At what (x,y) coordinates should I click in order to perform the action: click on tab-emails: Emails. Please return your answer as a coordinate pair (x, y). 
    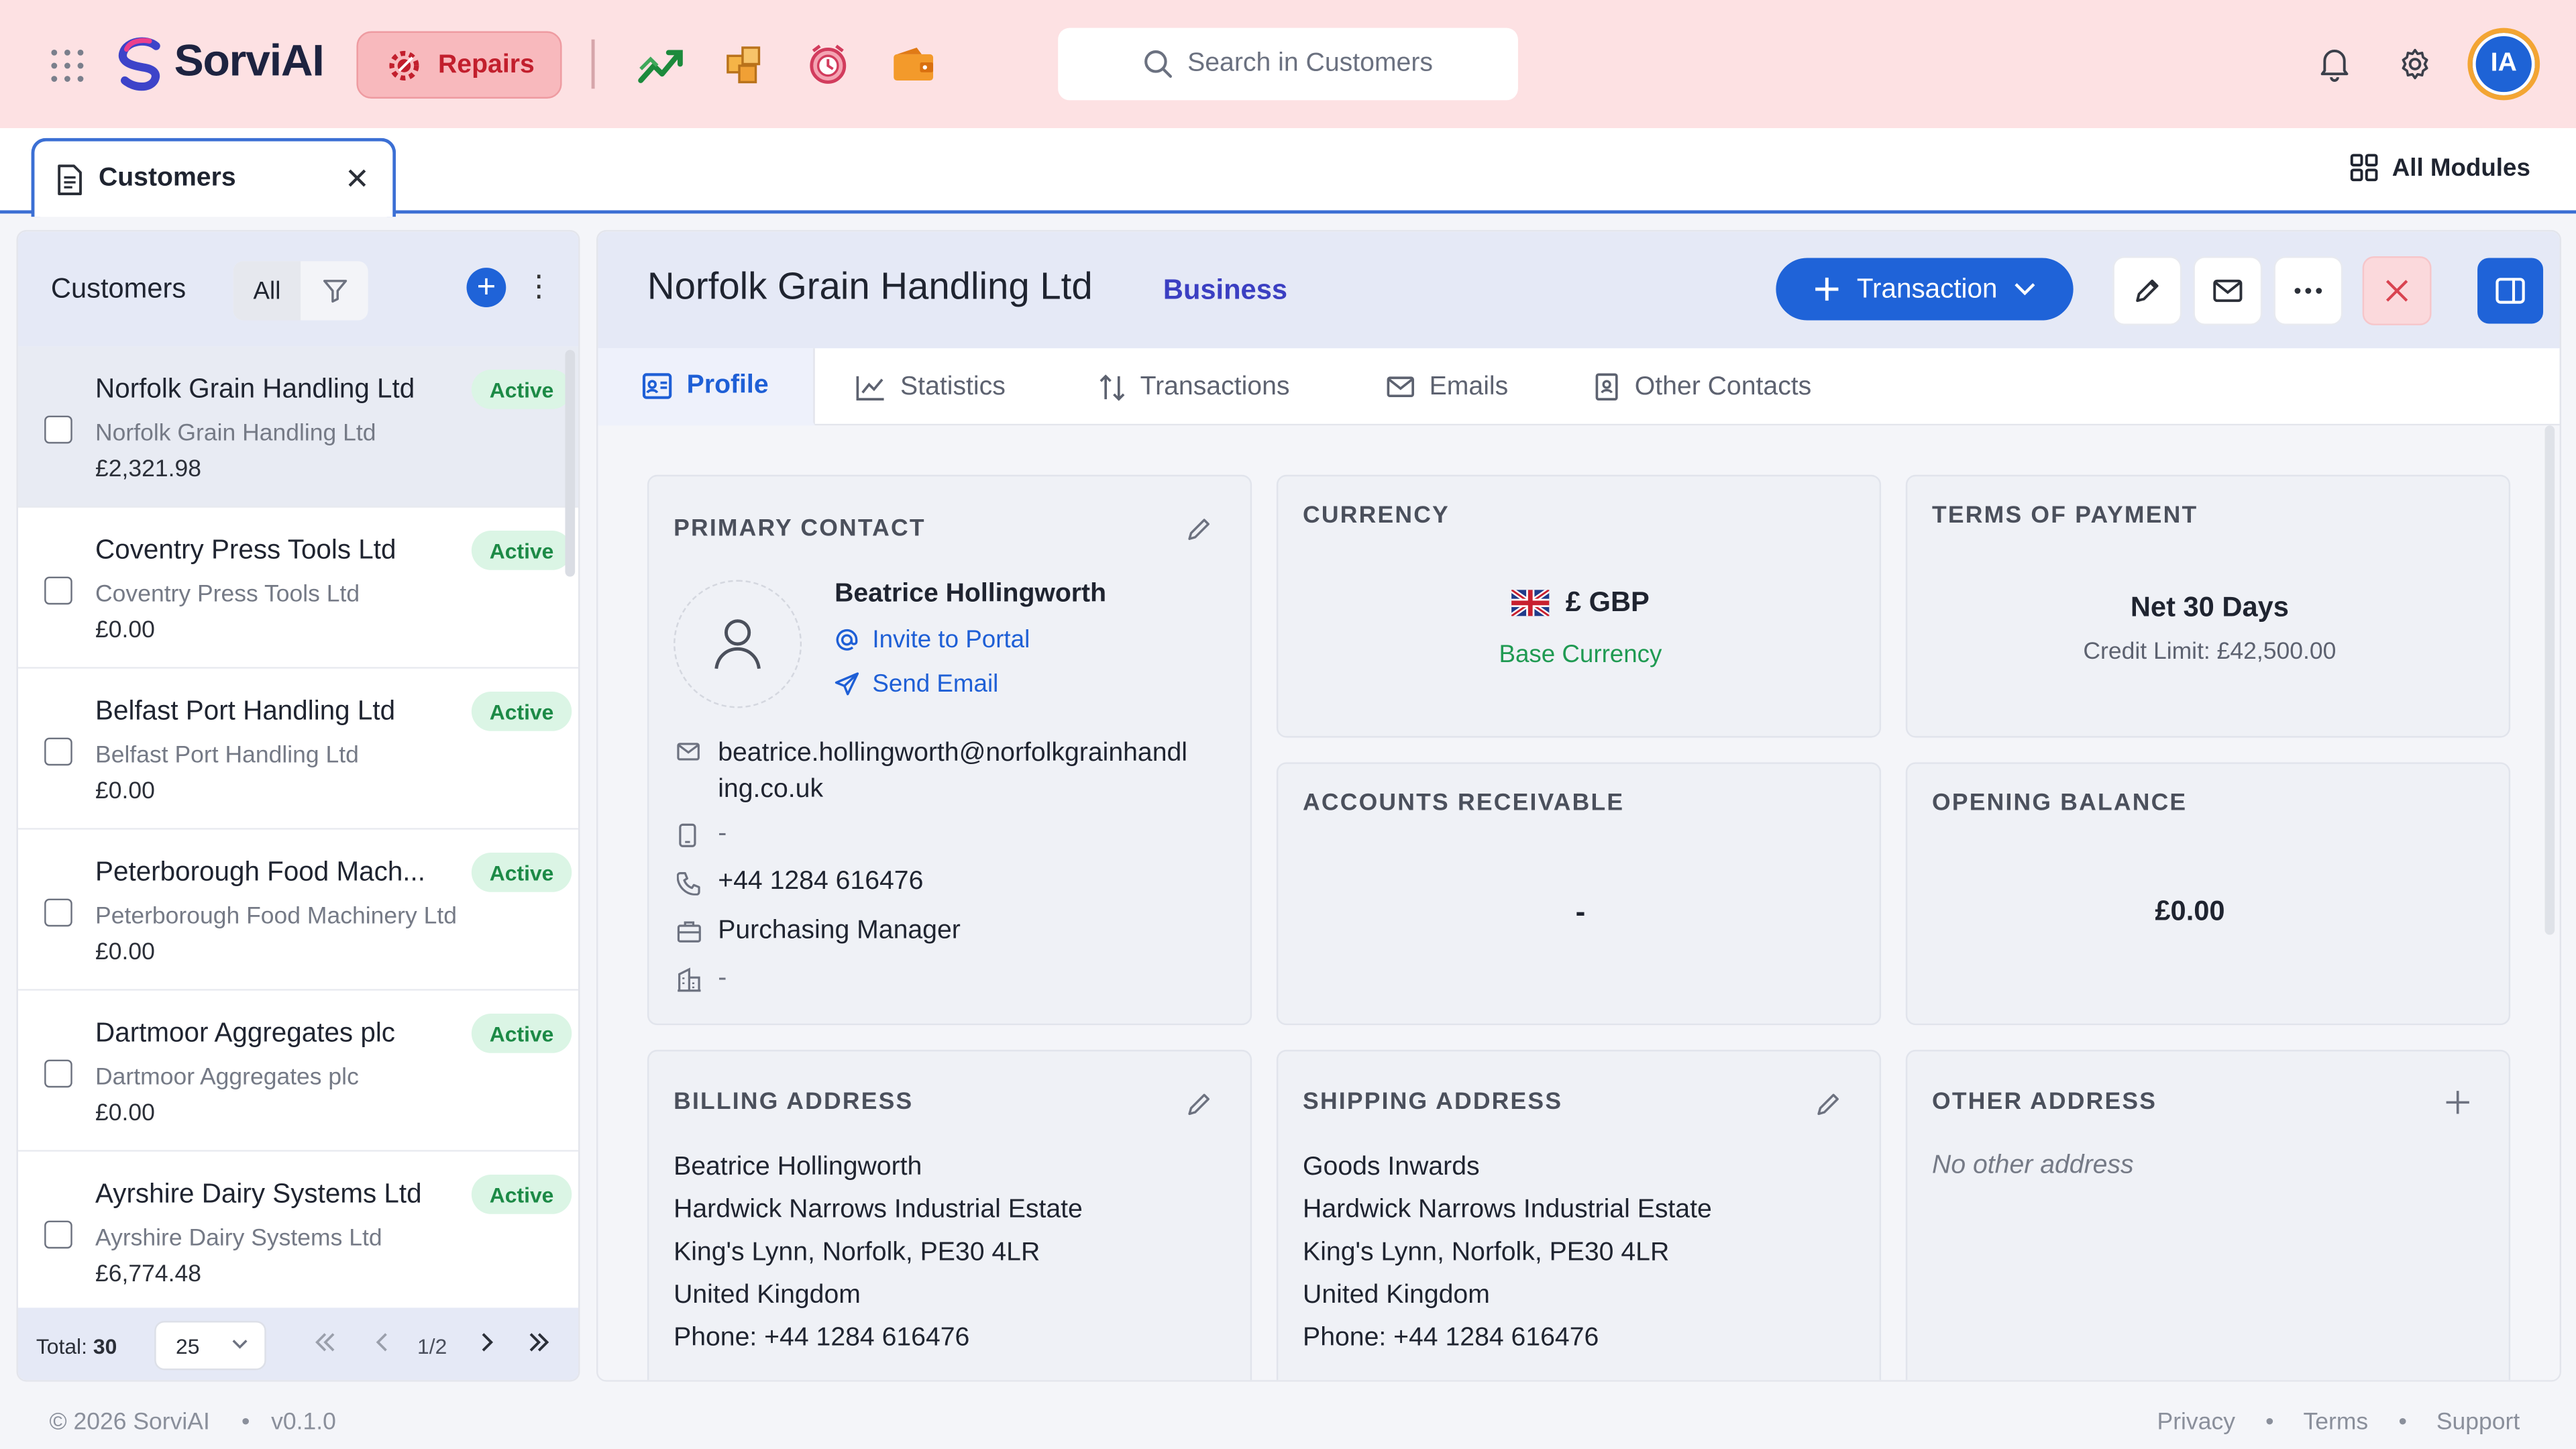
    Looking at the image, I should click on (1447, 386).